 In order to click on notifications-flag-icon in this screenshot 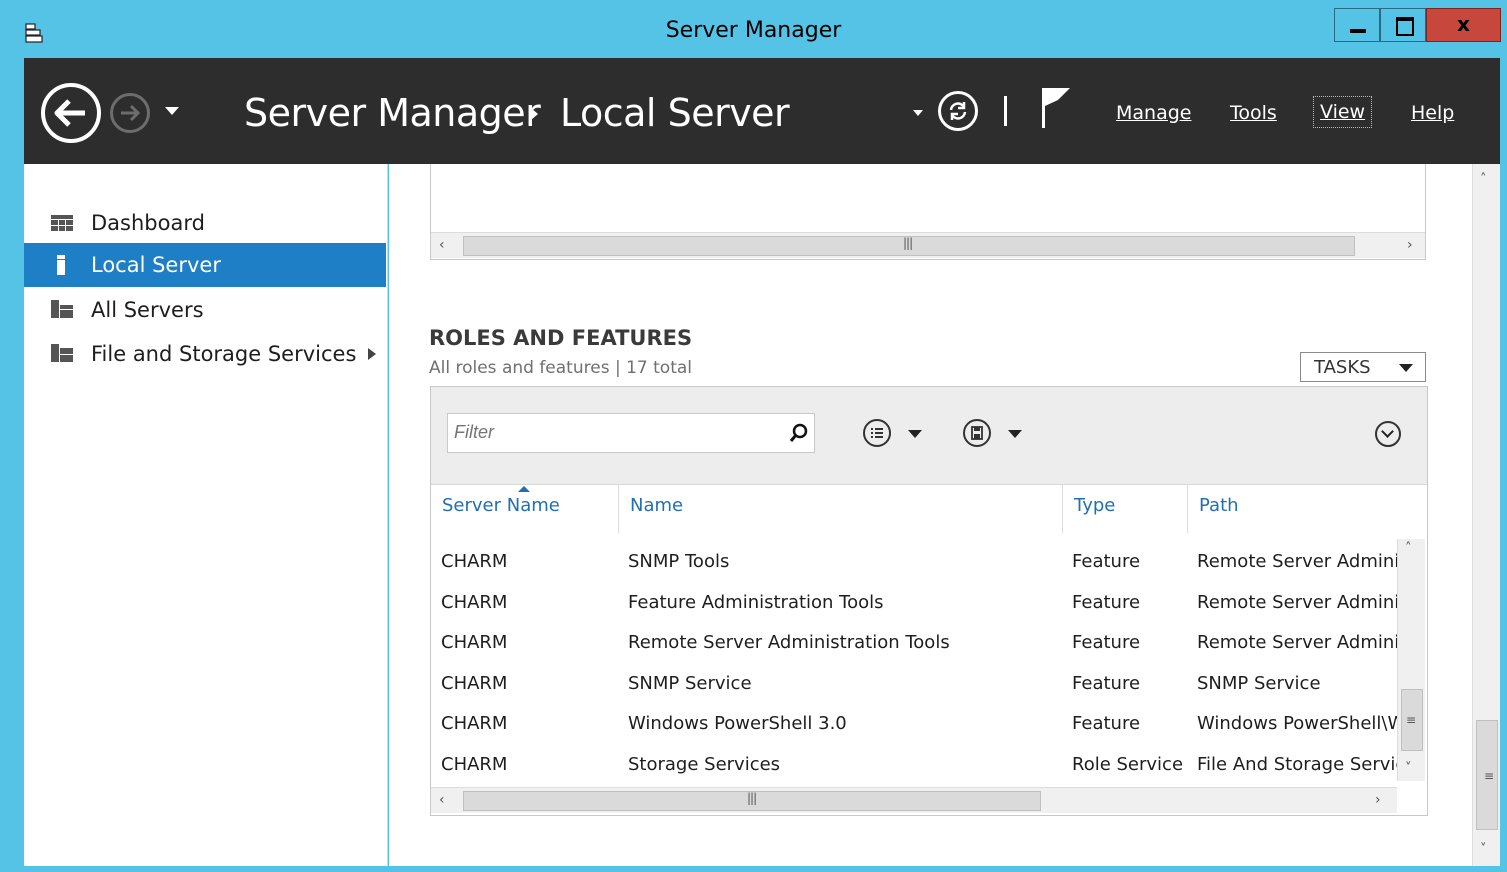, I will do `click(1056, 108)`.